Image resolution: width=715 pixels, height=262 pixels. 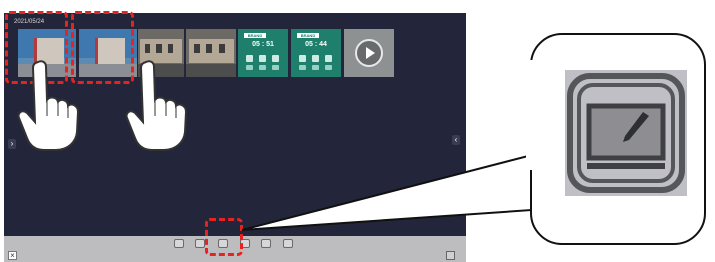 I want to click on play-icon, so click(x=369, y=53).